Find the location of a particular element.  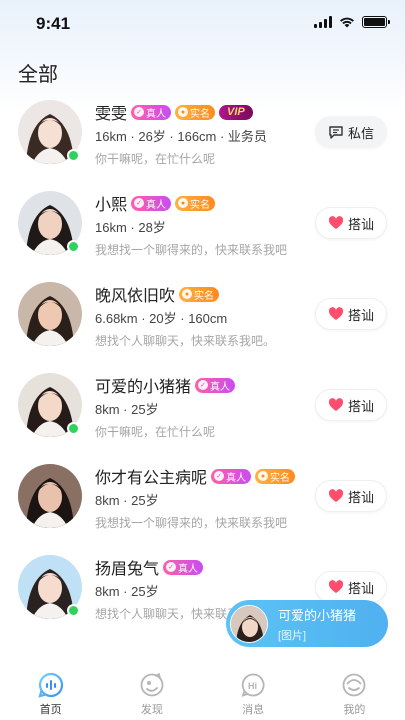

wifi-icon is located at coordinates (347, 22).